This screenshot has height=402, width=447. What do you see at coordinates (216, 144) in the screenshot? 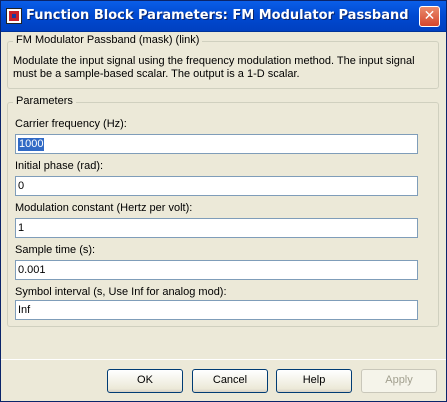
I see `carrier-frequency-field: 1000` at bounding box center [216, 144].